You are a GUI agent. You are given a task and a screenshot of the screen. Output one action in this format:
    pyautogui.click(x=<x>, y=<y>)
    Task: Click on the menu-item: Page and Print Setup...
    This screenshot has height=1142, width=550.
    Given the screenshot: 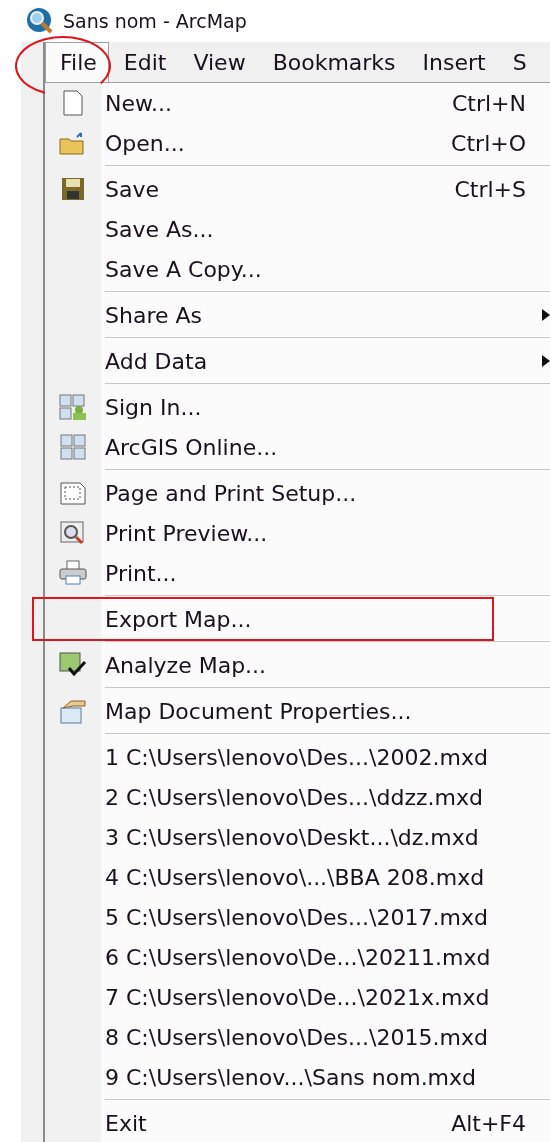 What is the action you would take?
    pyautogui.click(x=297, y=493)
    